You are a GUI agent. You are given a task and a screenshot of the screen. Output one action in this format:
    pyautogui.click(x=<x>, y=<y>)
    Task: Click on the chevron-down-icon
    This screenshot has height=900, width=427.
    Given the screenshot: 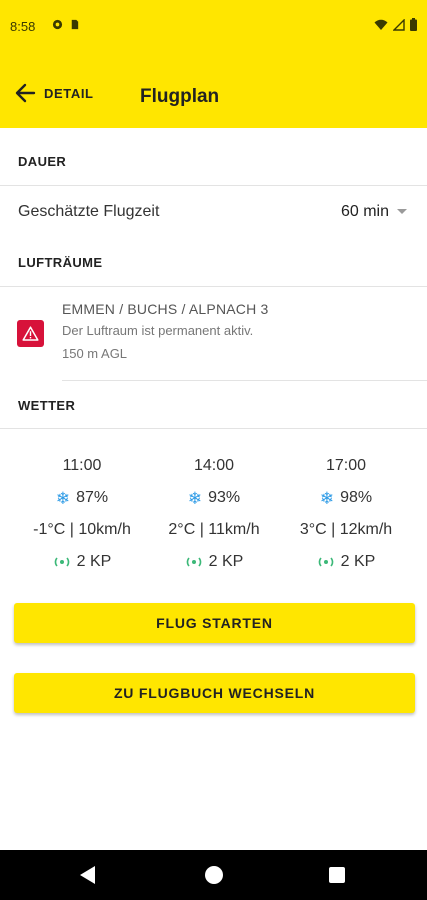 What is the action you would take?
    pyautogui.click(x=402, y=211)
    